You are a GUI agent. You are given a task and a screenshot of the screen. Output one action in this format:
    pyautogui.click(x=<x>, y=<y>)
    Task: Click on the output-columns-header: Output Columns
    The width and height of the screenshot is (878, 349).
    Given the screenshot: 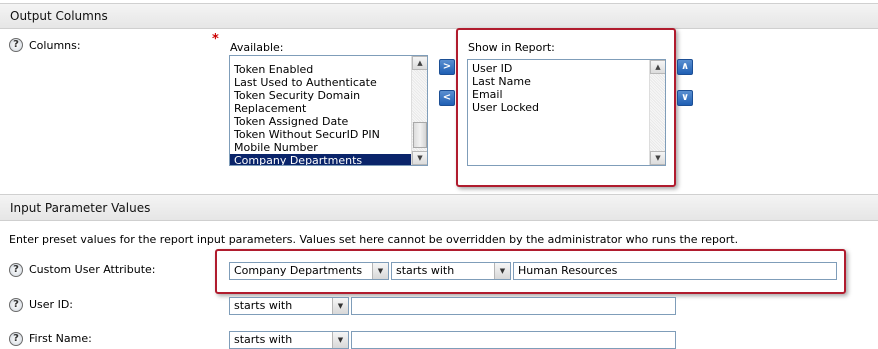 What is the action you would take?
    pyautogui.click(x=439, y=16)
    